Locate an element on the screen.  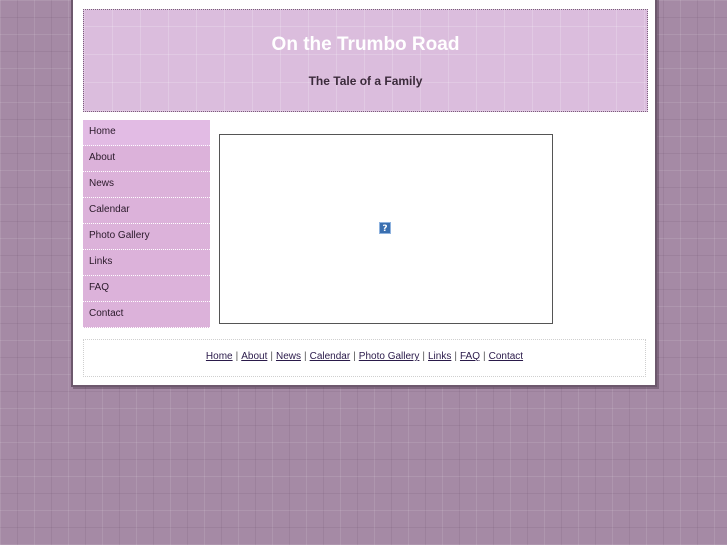
sidebar-item-photo-gallery: Photo Gallery is located at coordinates (146, 237).